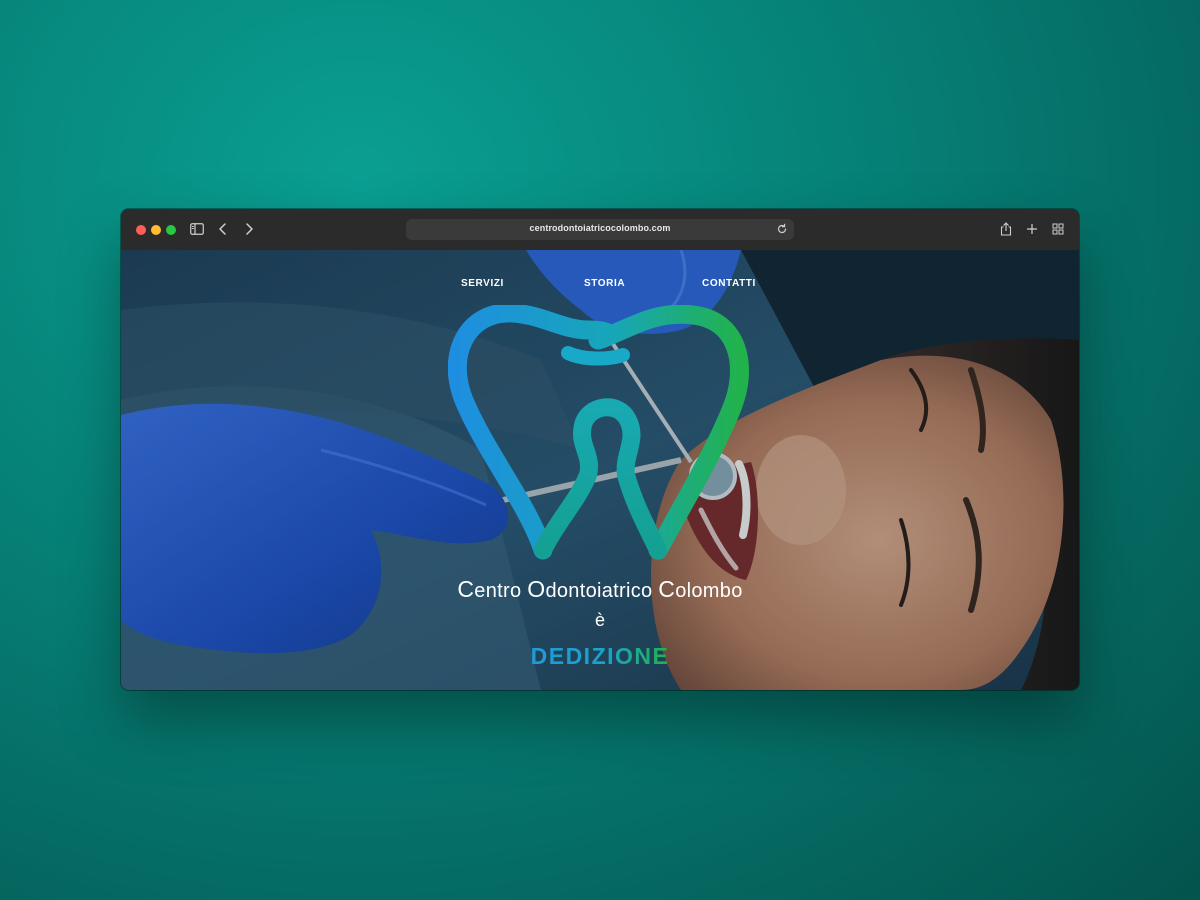 Image resolution: width=1200 pixels, height=900 pixels. Describe the element at coordinates (729, 283) in the screenshot. I see `nav-contatti: CONTATTI` at that location.